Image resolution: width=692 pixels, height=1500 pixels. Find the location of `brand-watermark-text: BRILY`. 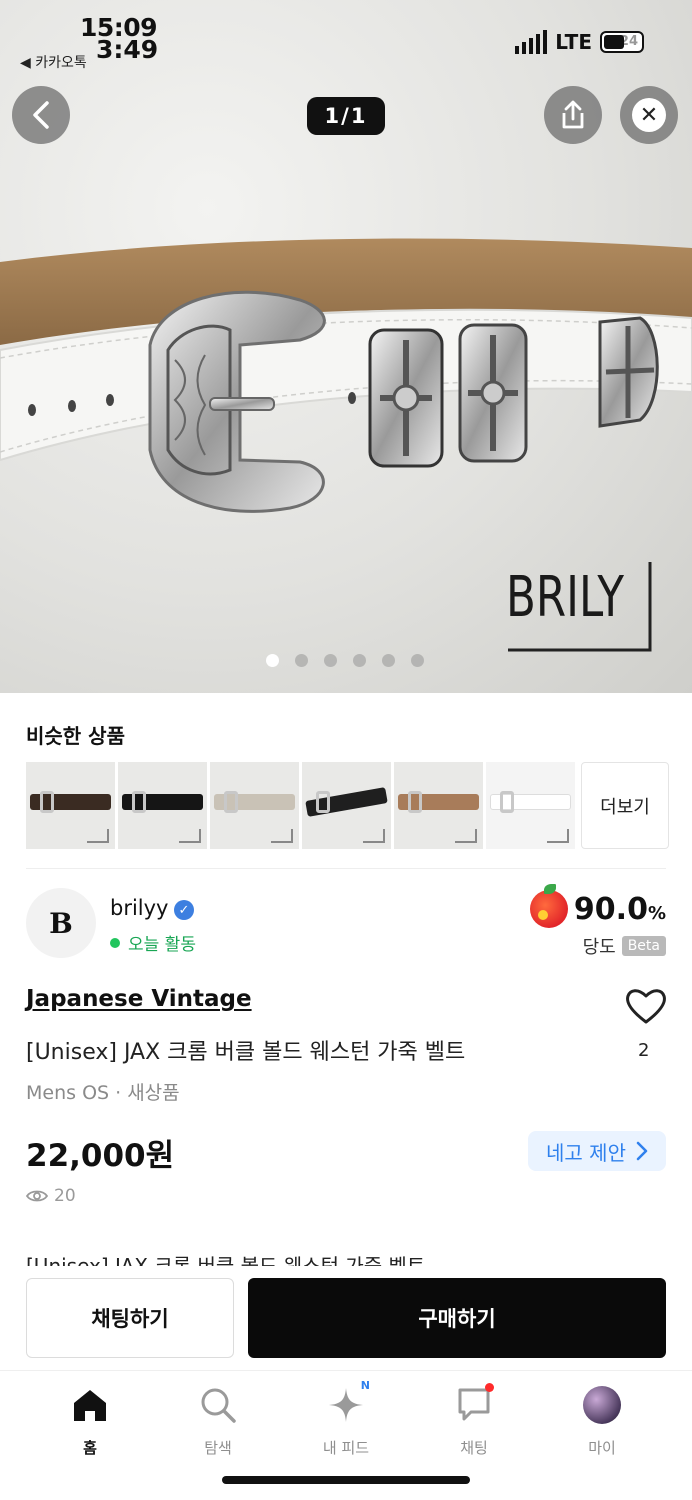

brand-watermark-text: BRILY is located at coordinates (565, 595).